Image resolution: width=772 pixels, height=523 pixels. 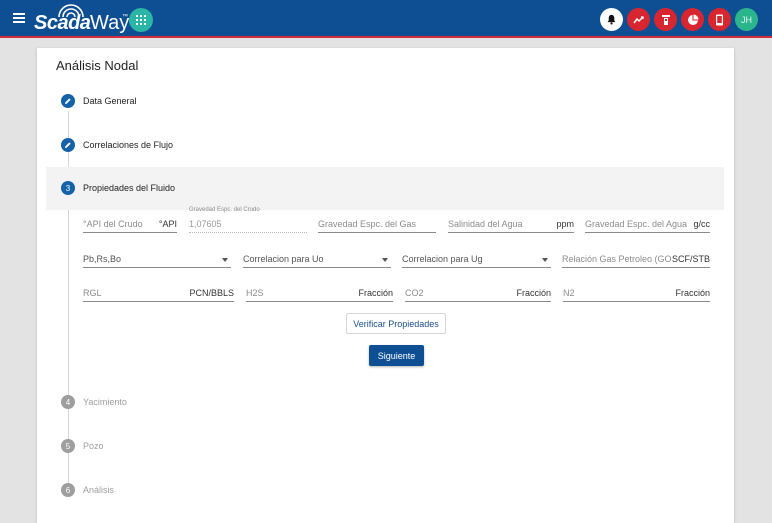 I want to click on step-propiedades-fluido: 3 Propiedades del Fluido, so click(x=118, y=188).